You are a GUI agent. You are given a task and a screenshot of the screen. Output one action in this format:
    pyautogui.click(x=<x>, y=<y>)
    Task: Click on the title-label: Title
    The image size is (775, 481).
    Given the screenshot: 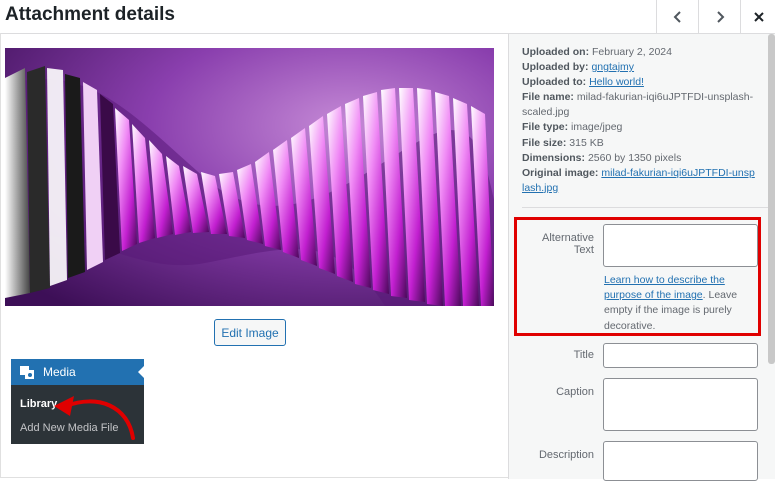 What is the action you would take?
    pyautogui.click(x=583, y=355)
    